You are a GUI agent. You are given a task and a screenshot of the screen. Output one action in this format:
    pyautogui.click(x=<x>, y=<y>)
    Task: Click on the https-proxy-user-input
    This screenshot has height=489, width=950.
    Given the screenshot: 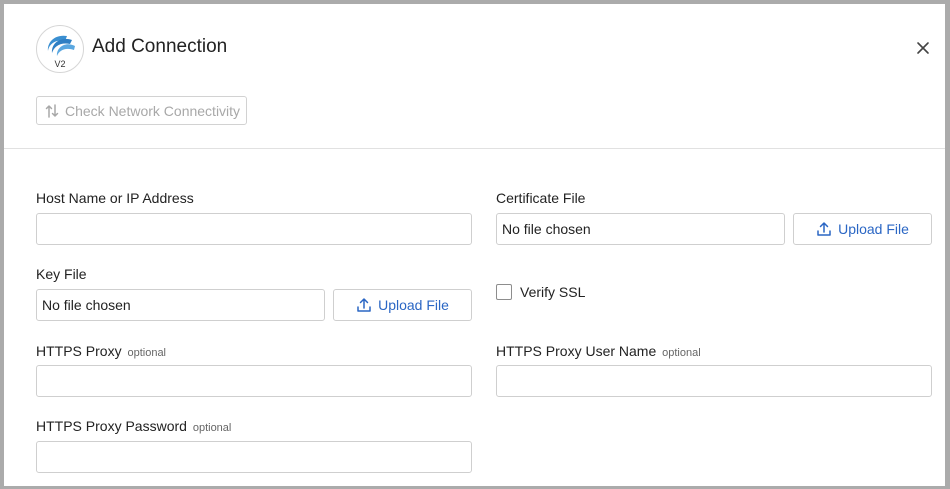 What is the action you would take?
    pyautogui.click(x=714, y=381)
    